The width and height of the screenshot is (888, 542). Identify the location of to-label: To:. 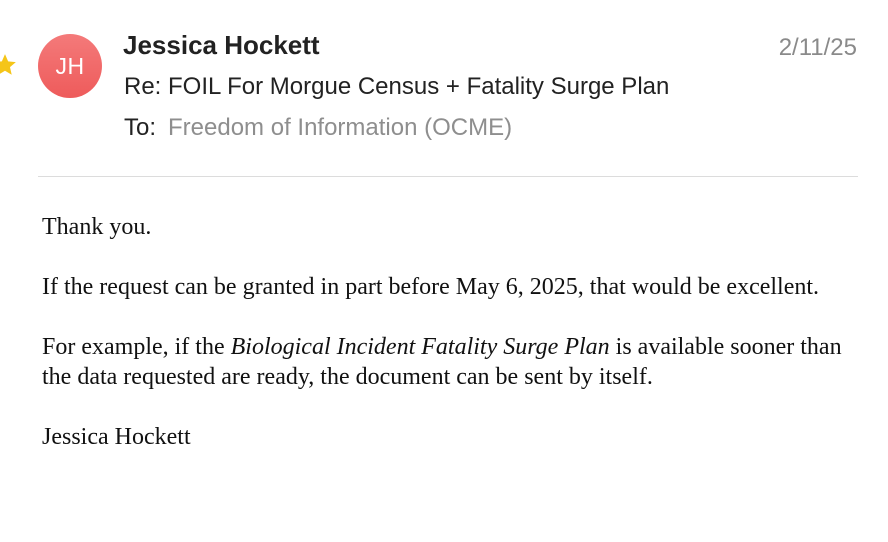
(140, 127).